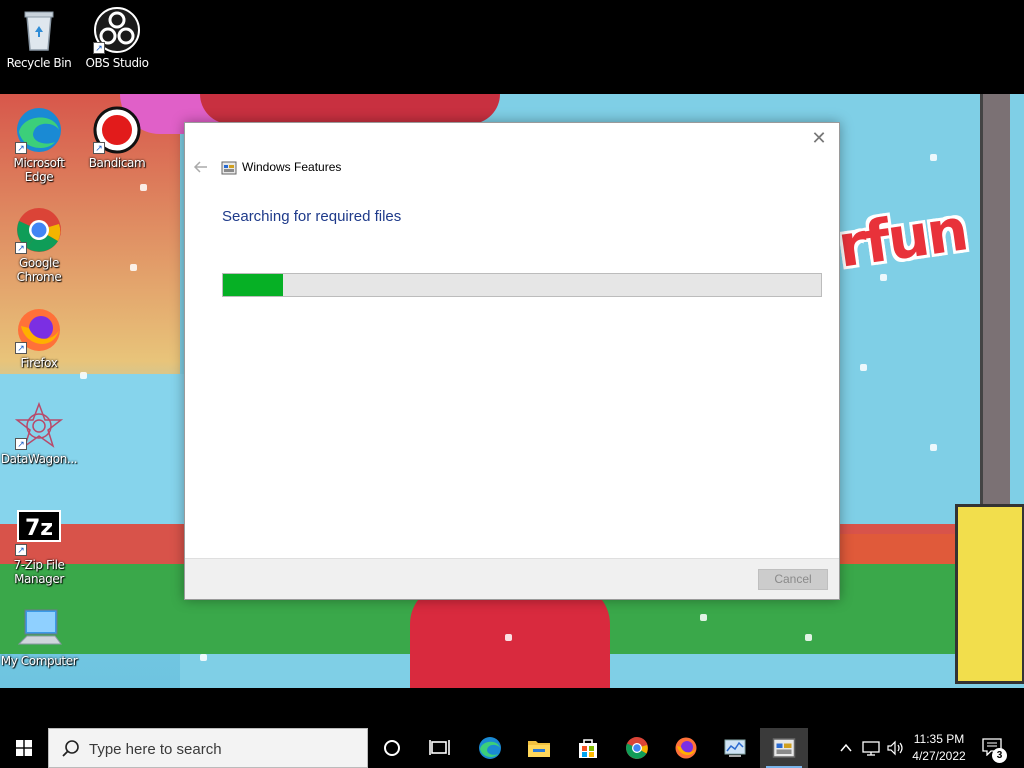  I want to click on 7zip-icon: 7z ↗, so click(39, 532).